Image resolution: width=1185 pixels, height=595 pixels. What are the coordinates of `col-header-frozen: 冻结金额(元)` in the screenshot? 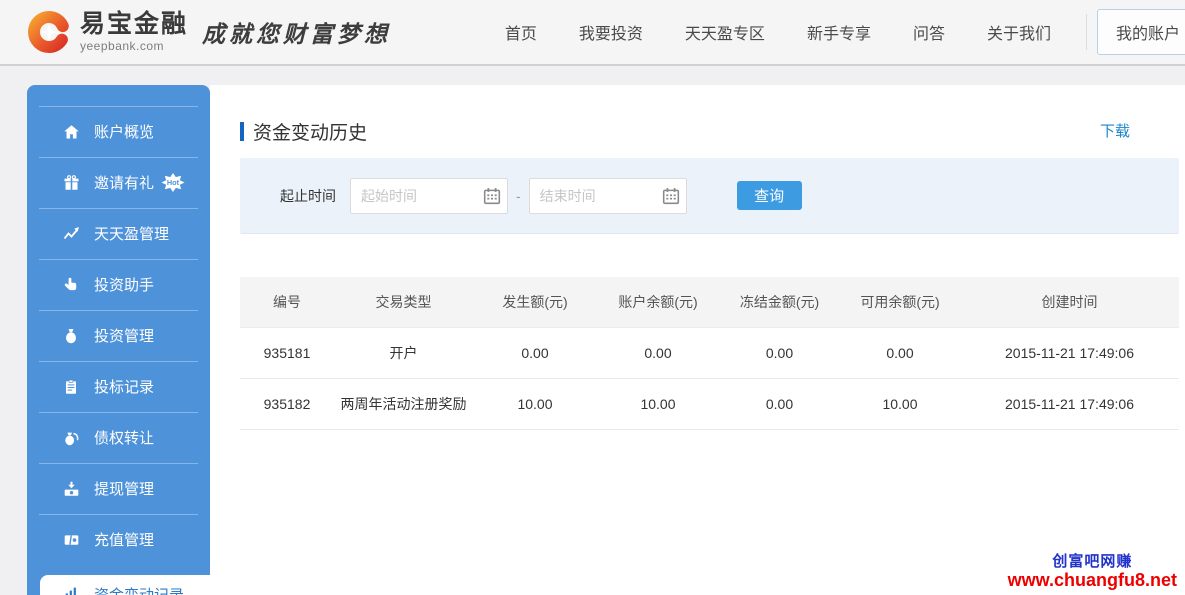 It's located at (779, 302).